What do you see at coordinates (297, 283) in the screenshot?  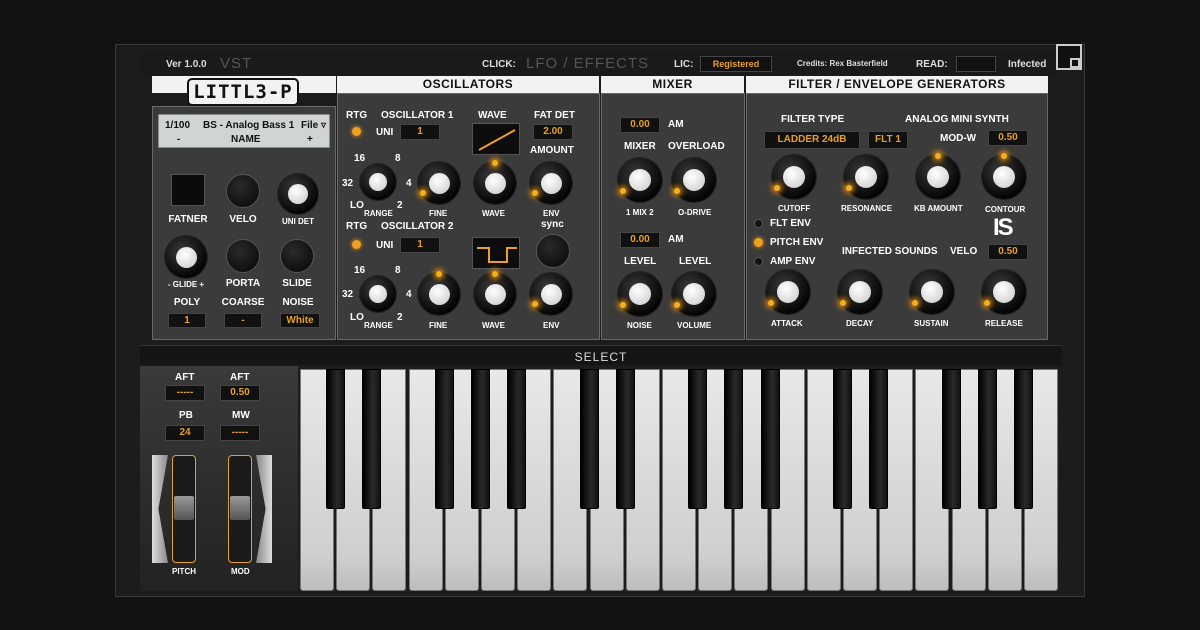 I see `slide-label: SLIDE` at bounding box center [297, 283].